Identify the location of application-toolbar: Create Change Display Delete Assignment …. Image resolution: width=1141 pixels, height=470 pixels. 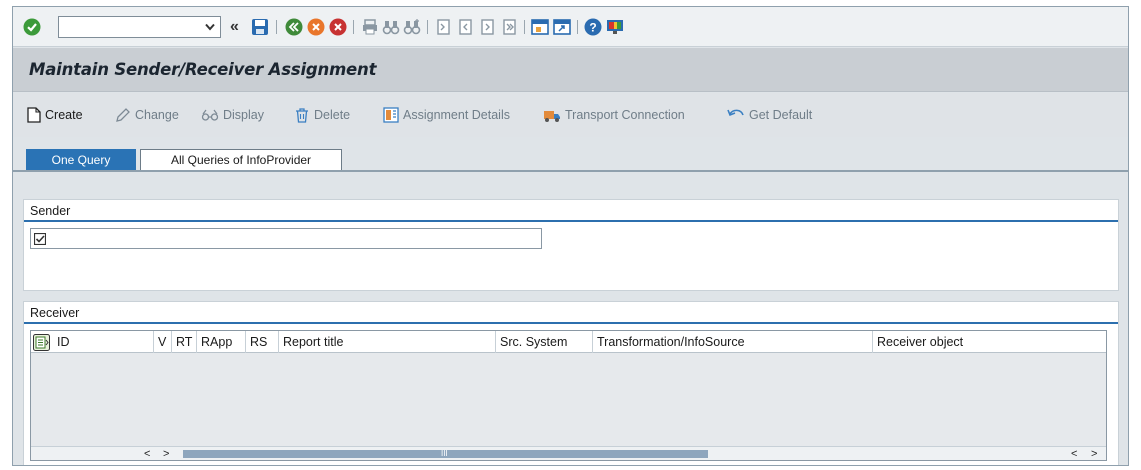
(570, 115).